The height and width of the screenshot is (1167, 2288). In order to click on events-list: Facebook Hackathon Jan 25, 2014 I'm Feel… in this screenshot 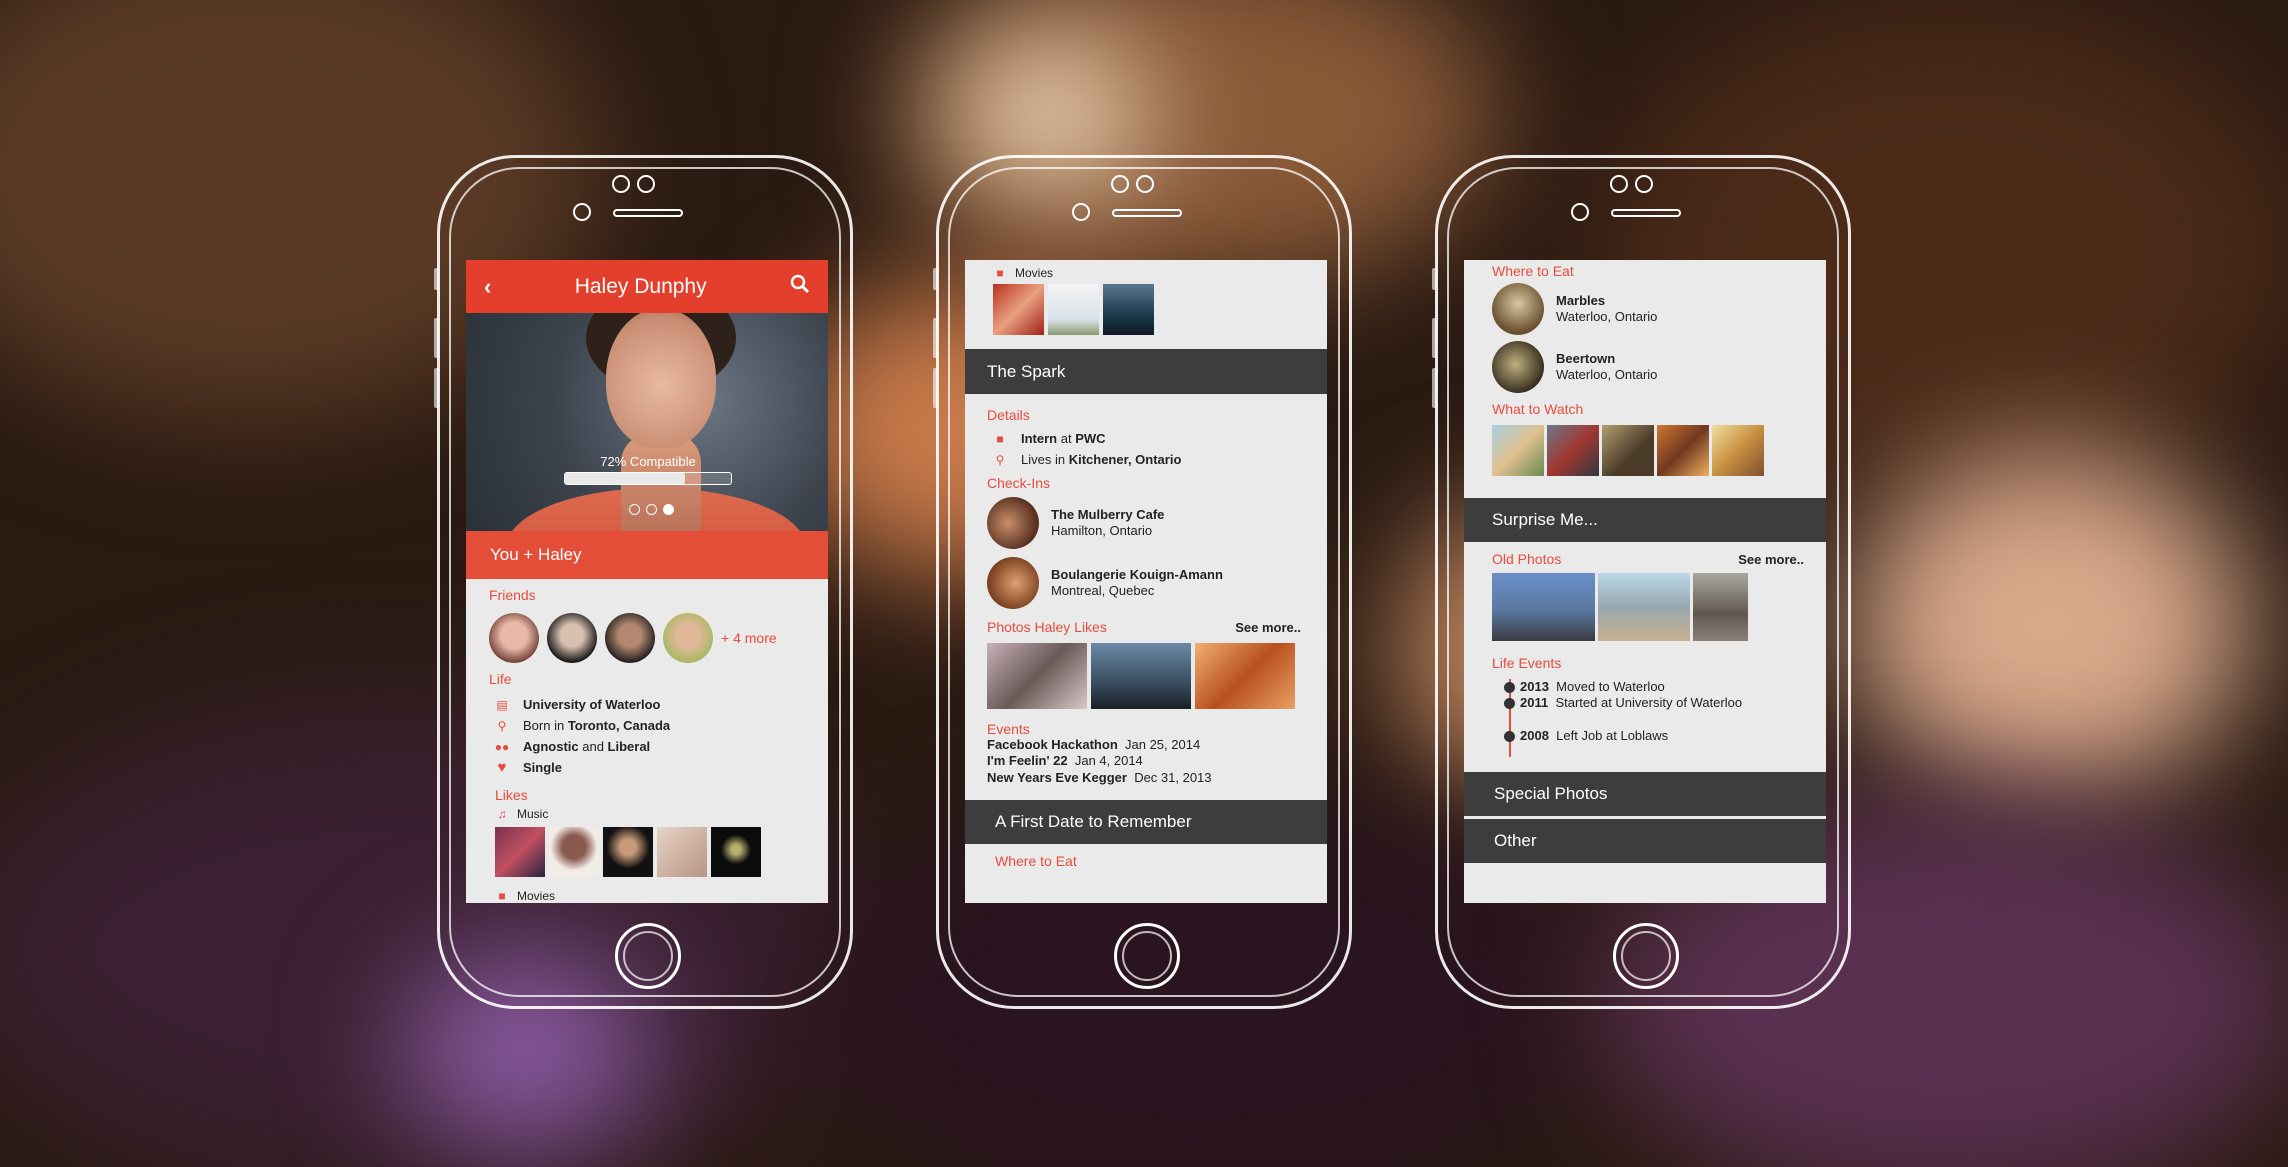, I will do `click(1157, 761)`.